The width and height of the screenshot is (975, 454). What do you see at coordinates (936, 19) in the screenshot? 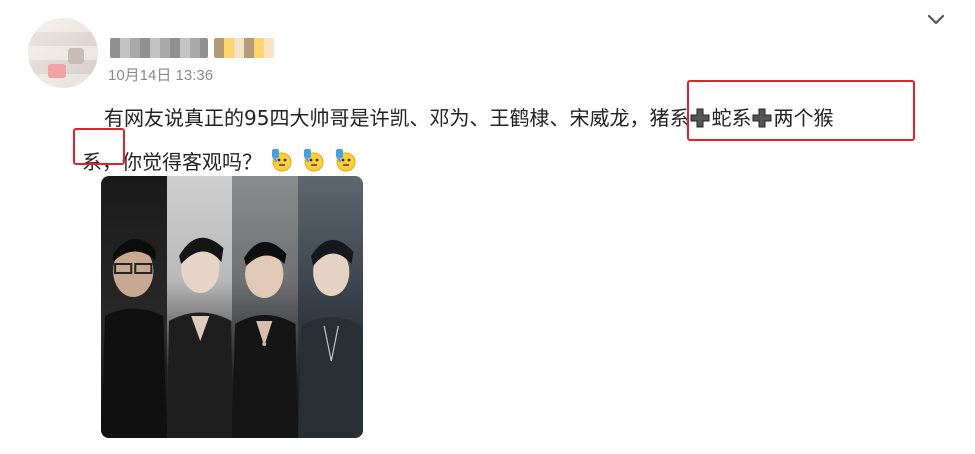
I see `chevron-down-icon` at bounding box center [936, 19].